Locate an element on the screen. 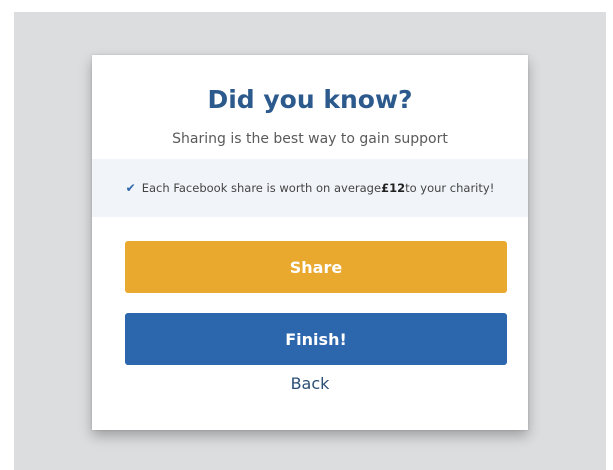 This screenshot has height=470, width=613. finish-button: Finish! is located at coordinates (316, 339).